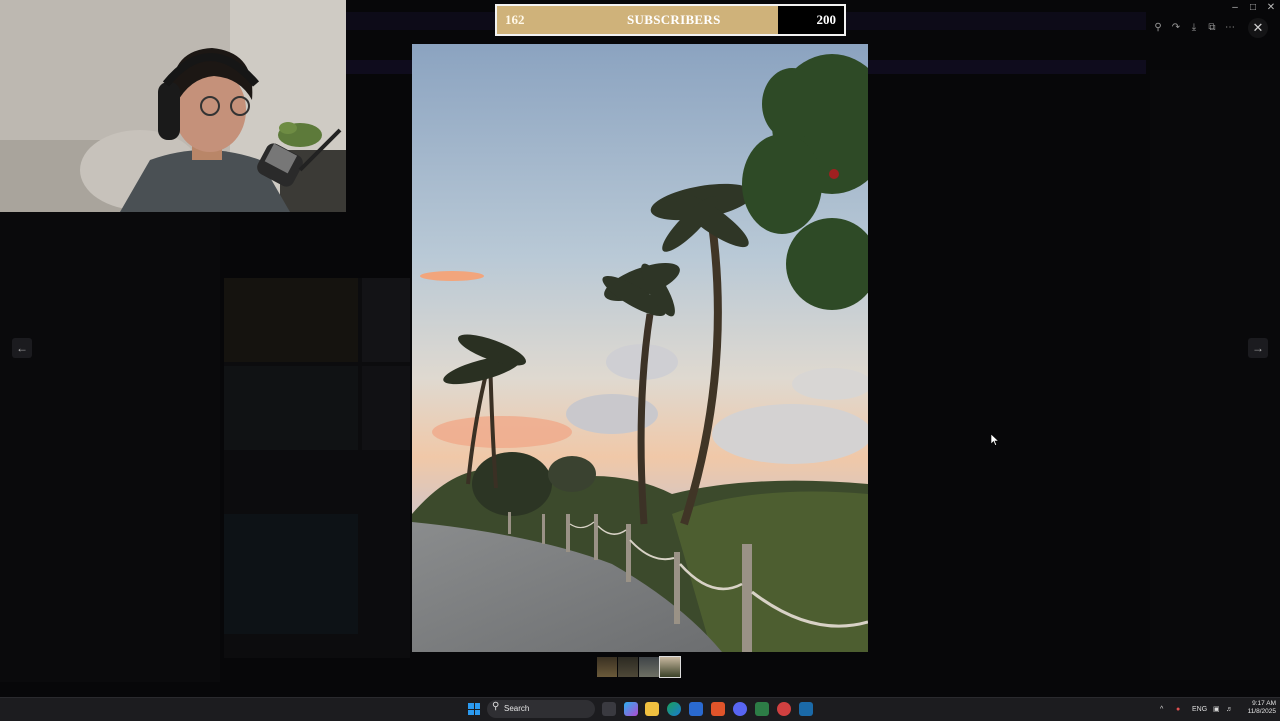 The height and width of the screenshot is (721, 1280). I want to click on search-label: Search, so click(517, 708).